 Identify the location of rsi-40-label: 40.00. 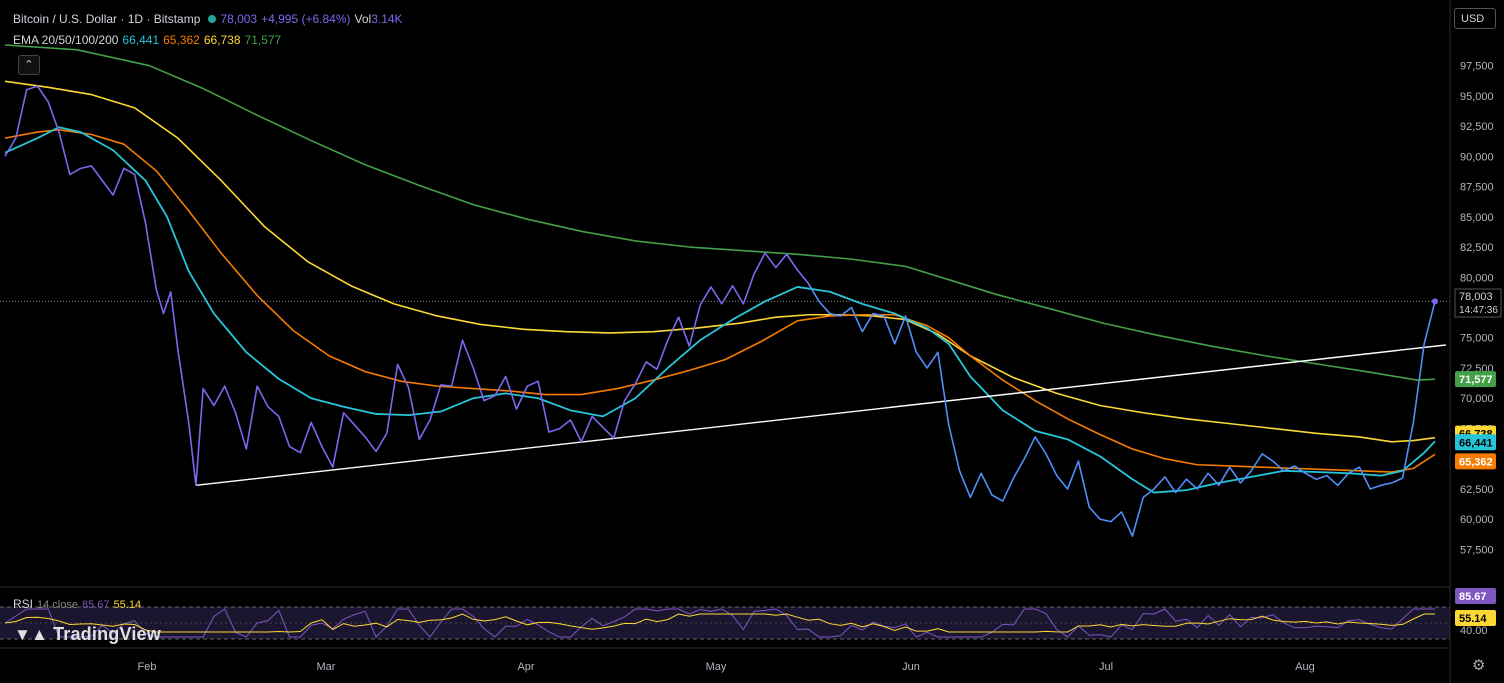
(1474, 631).